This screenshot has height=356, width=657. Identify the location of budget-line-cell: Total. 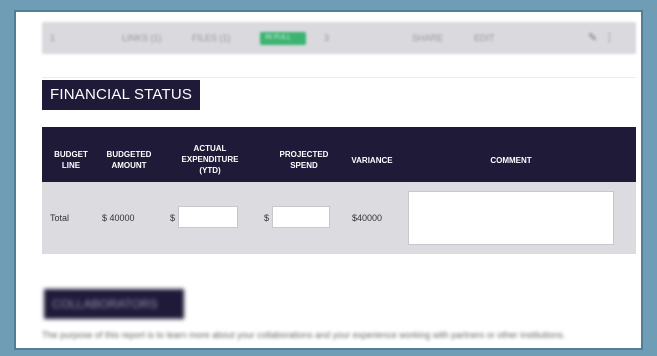
(60, 218).